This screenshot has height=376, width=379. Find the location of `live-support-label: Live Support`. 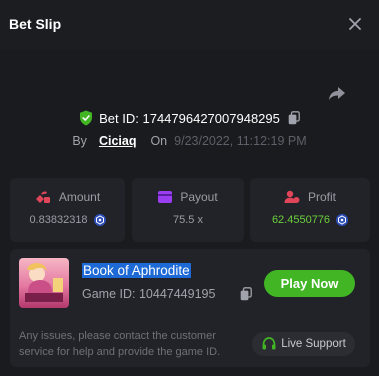

live-support-label: Live Support is located at coordinates (313, 344).